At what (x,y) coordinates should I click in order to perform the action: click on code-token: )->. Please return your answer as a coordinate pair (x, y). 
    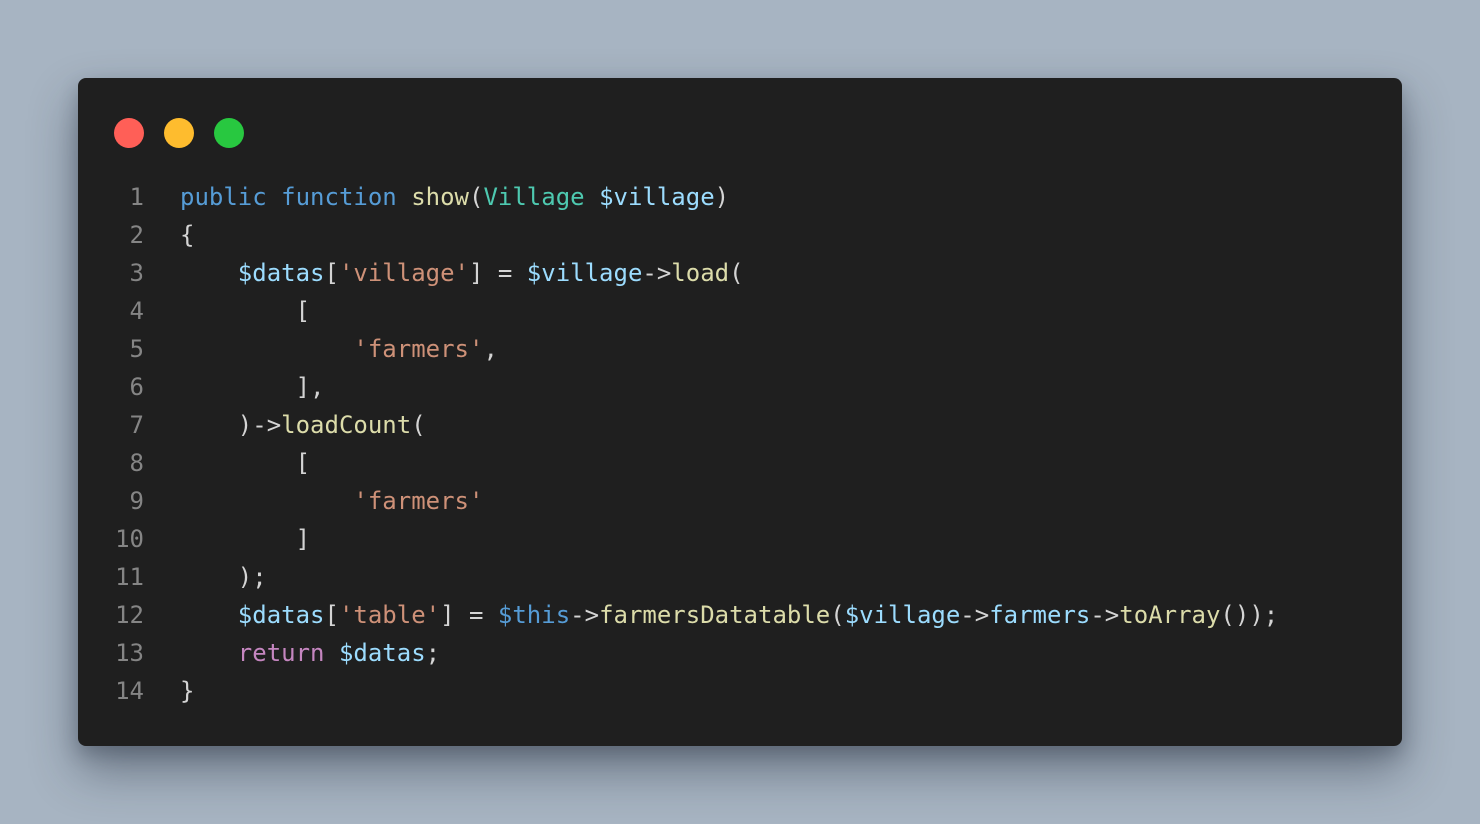
    Looking at the image, I should click on (231, 425).